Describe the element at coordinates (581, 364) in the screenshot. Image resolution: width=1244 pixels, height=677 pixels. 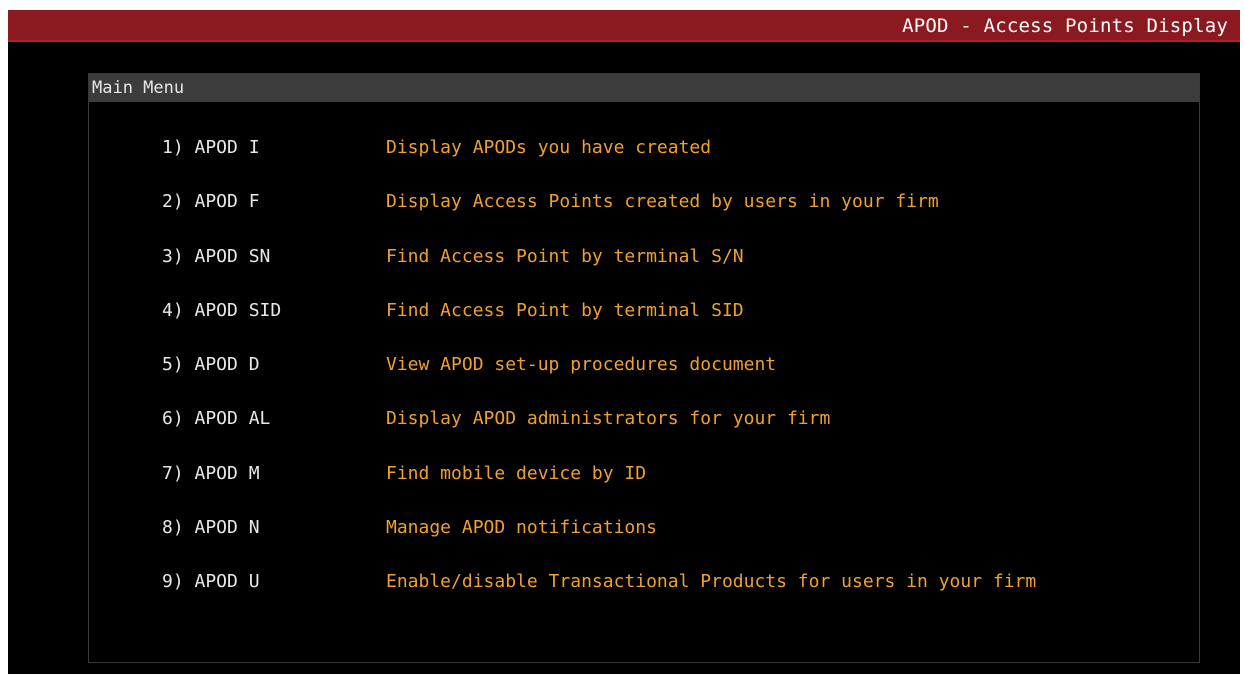
I see `menu-item-description: View APOD set-up procedures document` at that location.